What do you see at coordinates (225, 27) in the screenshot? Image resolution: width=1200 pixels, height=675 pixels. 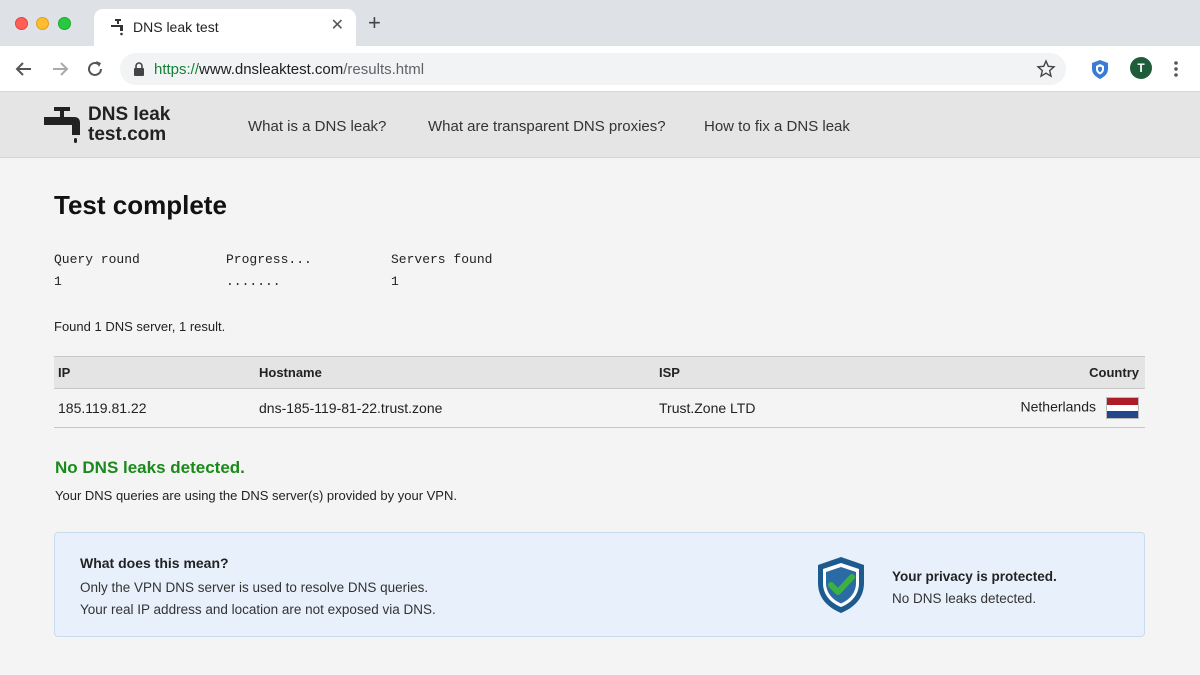 I see `browser-tab-active: DNS leak test ✕` at bounding box center [225, 27].